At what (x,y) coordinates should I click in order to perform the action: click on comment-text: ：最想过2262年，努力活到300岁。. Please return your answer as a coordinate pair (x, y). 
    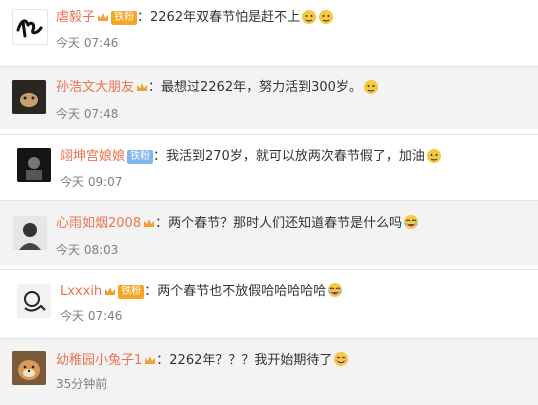
    Looking at the image, I should click on (255, 87).